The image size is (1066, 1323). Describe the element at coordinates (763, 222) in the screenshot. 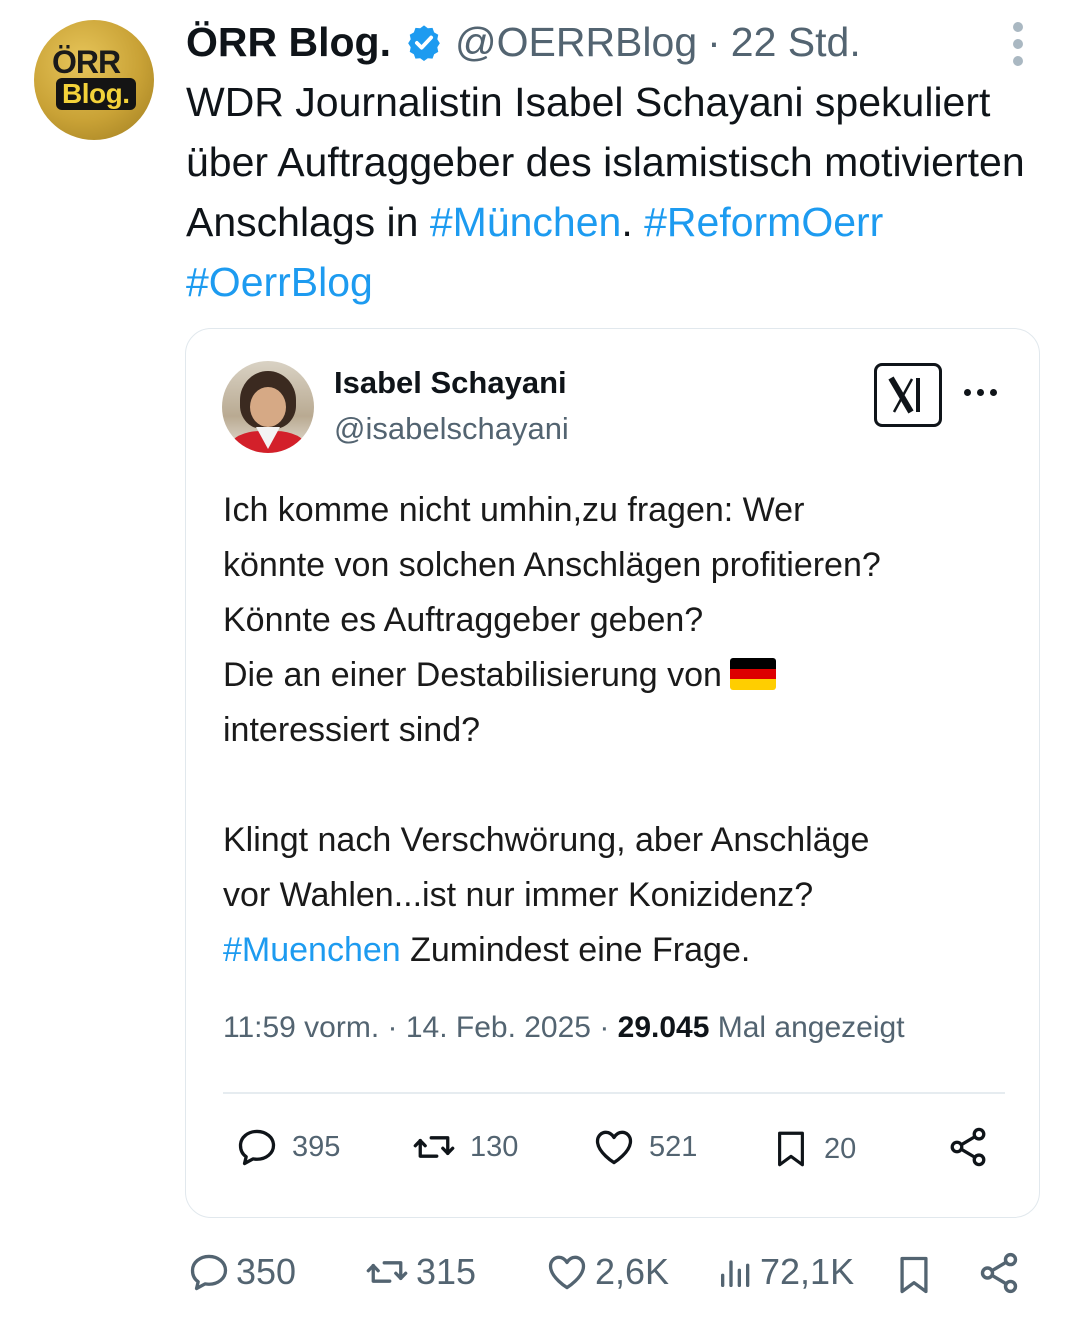

I see `hashtag-reformoerr-link: #ReformOerr` at that location.